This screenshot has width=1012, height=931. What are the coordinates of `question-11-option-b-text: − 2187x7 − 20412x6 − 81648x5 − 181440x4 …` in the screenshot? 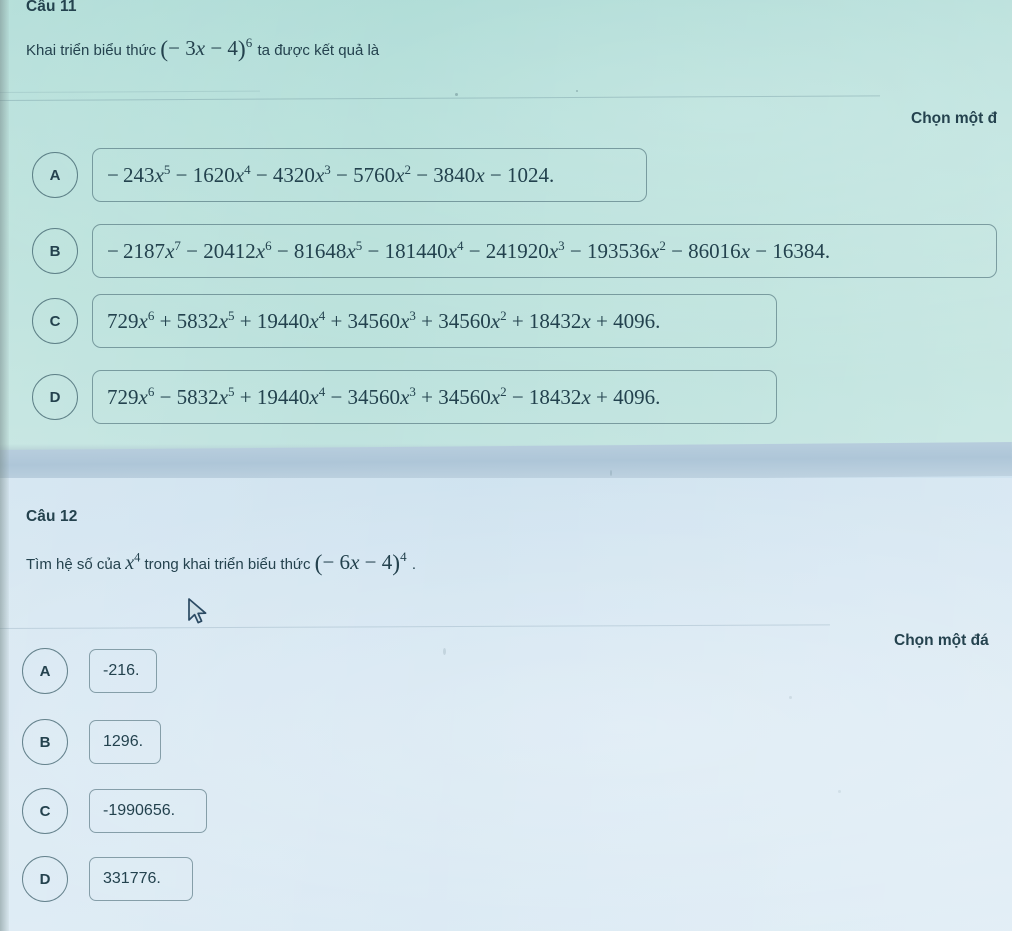 It's located at (469, 250).